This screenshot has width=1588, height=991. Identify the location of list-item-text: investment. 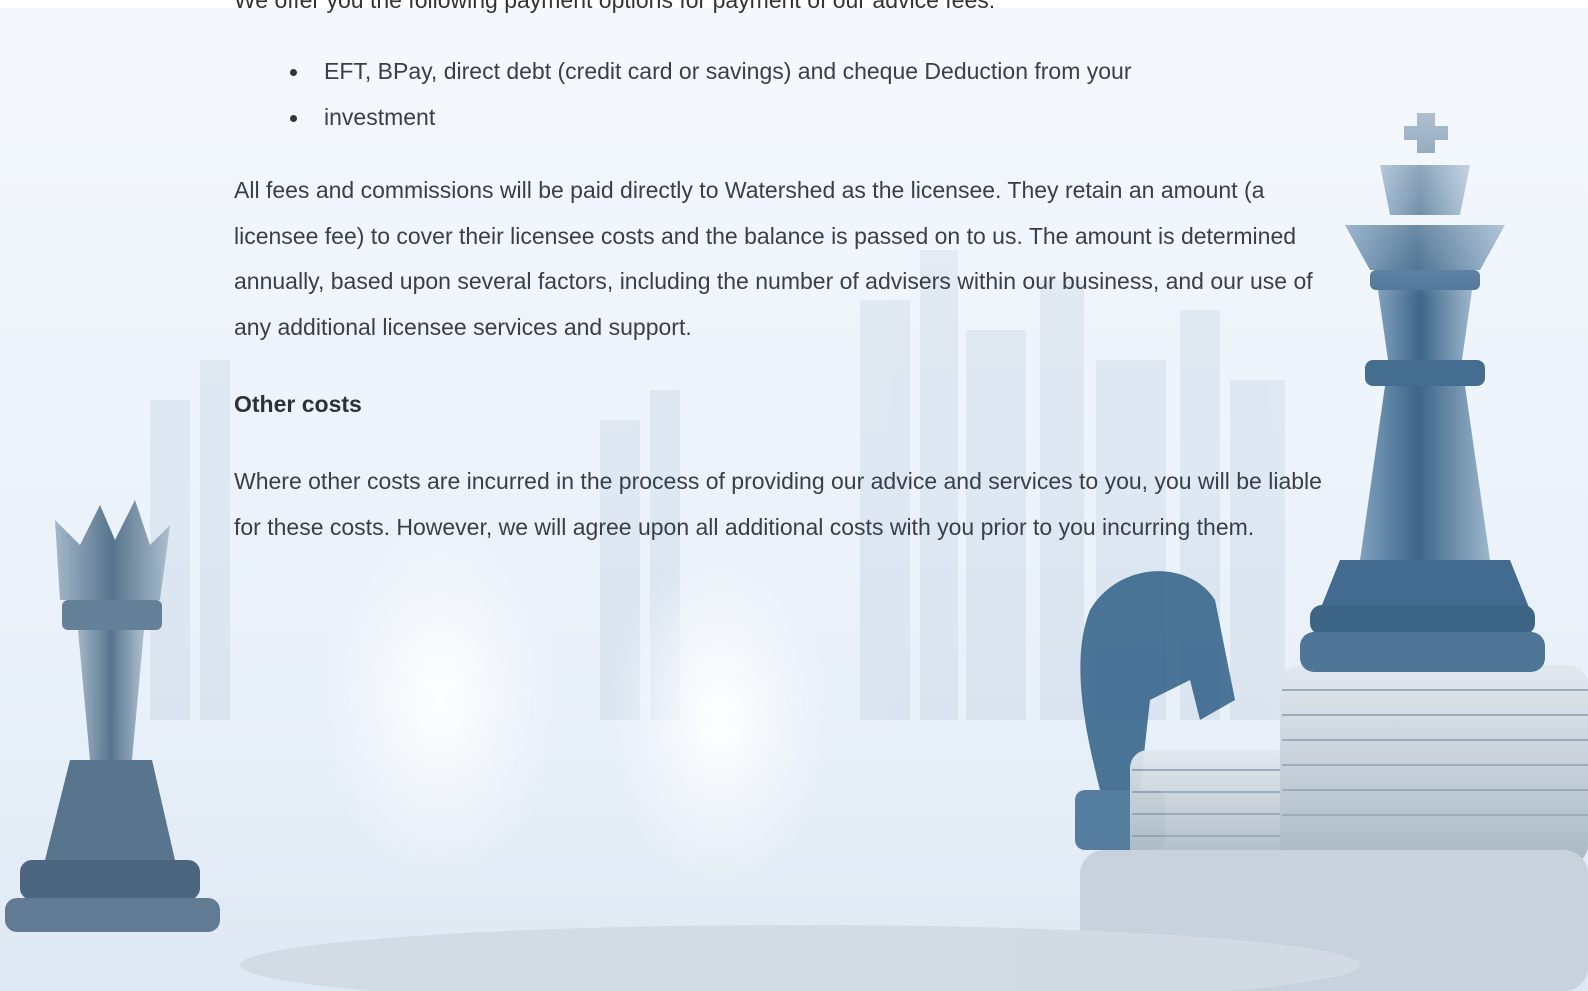
(380, 117).